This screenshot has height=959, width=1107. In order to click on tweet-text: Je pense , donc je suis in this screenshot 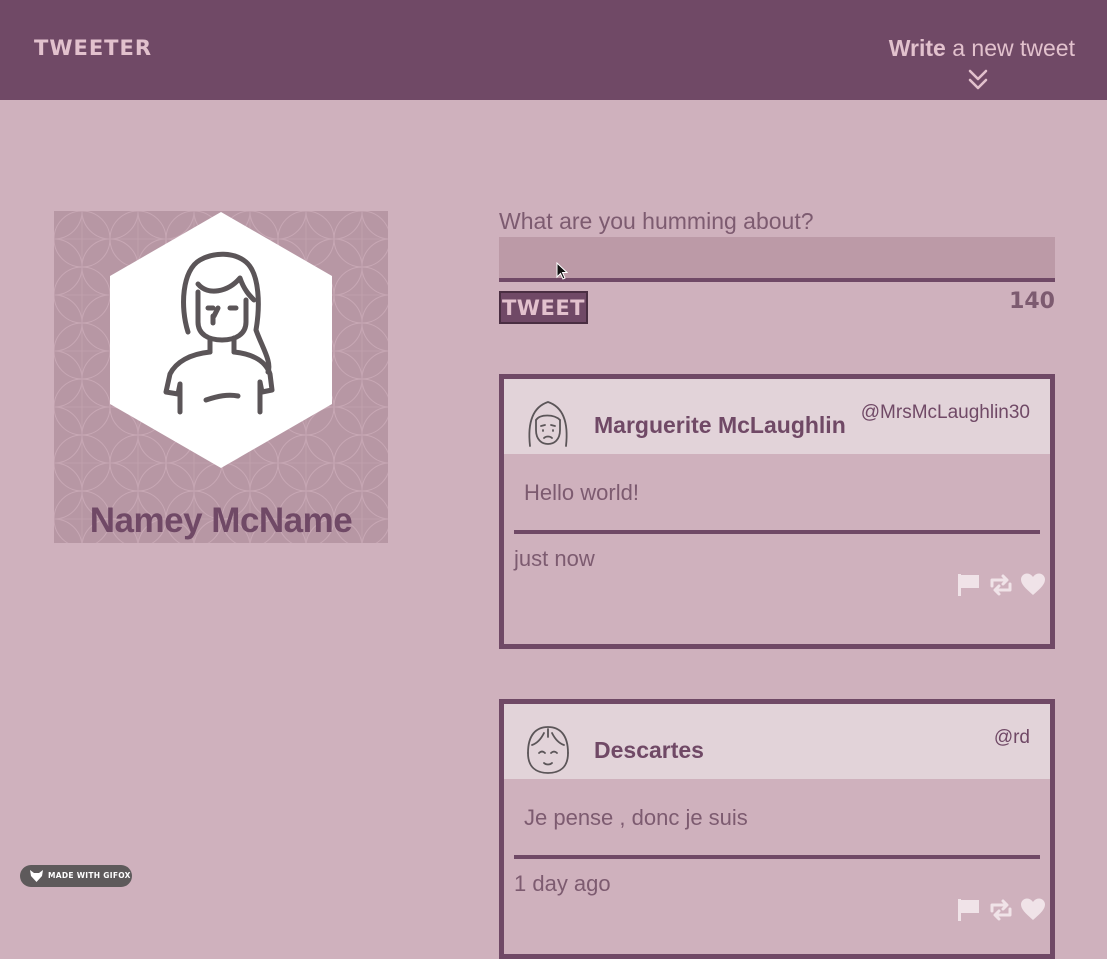, I will do `click(636, 817)`.